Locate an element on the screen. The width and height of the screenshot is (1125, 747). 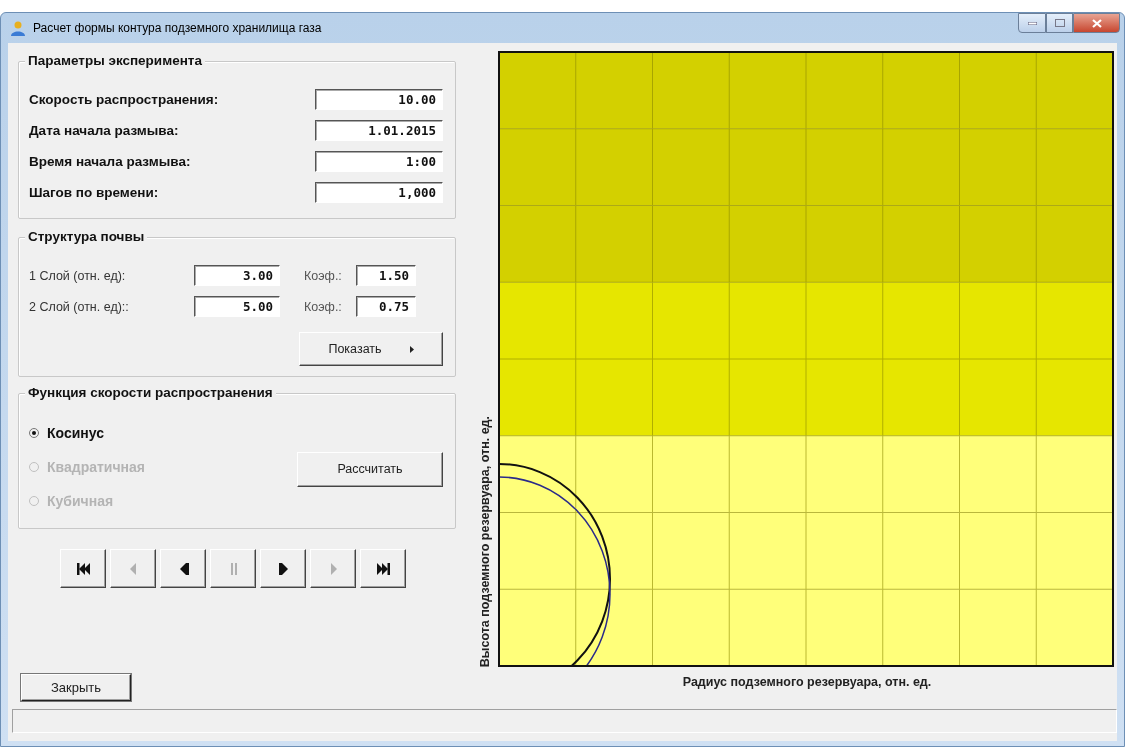
input-field: 3.00 is located at coordinates (237, 275).